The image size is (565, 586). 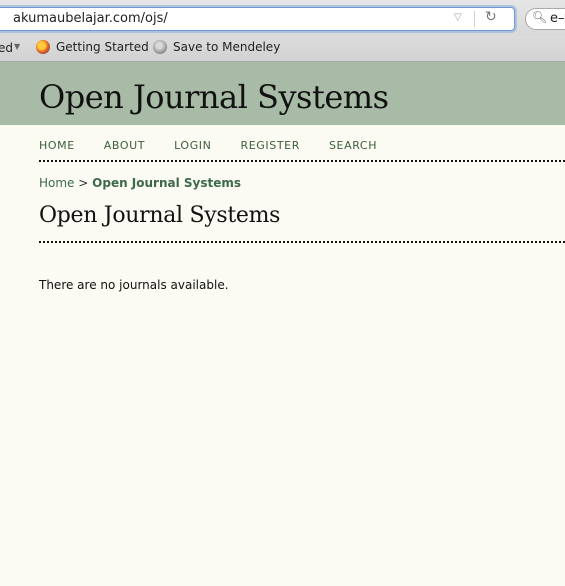 I want to click on url-separator, so click(x=474, y=19).